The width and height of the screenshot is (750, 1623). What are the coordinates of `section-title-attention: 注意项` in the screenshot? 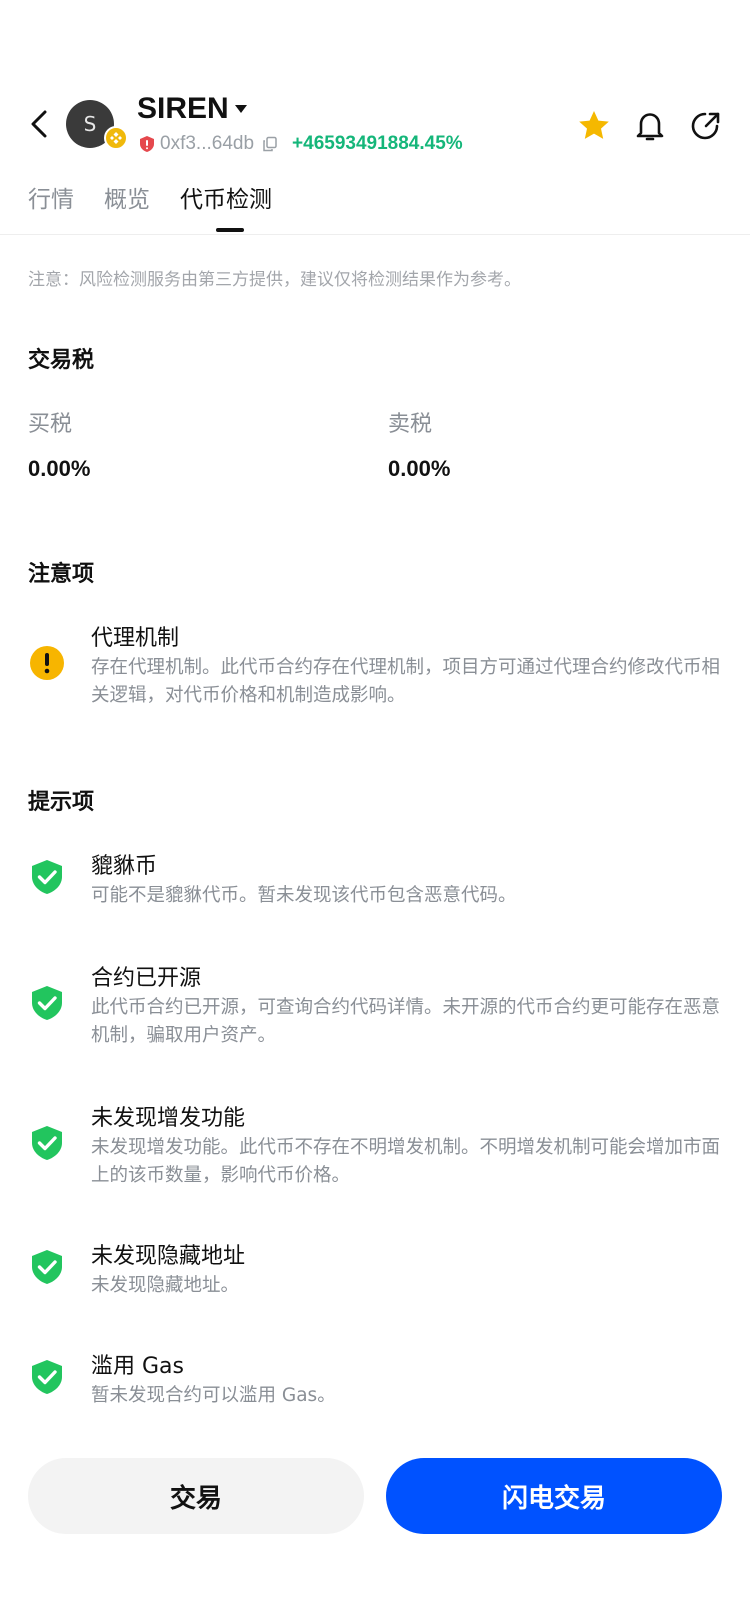 It's located at (61, 574).